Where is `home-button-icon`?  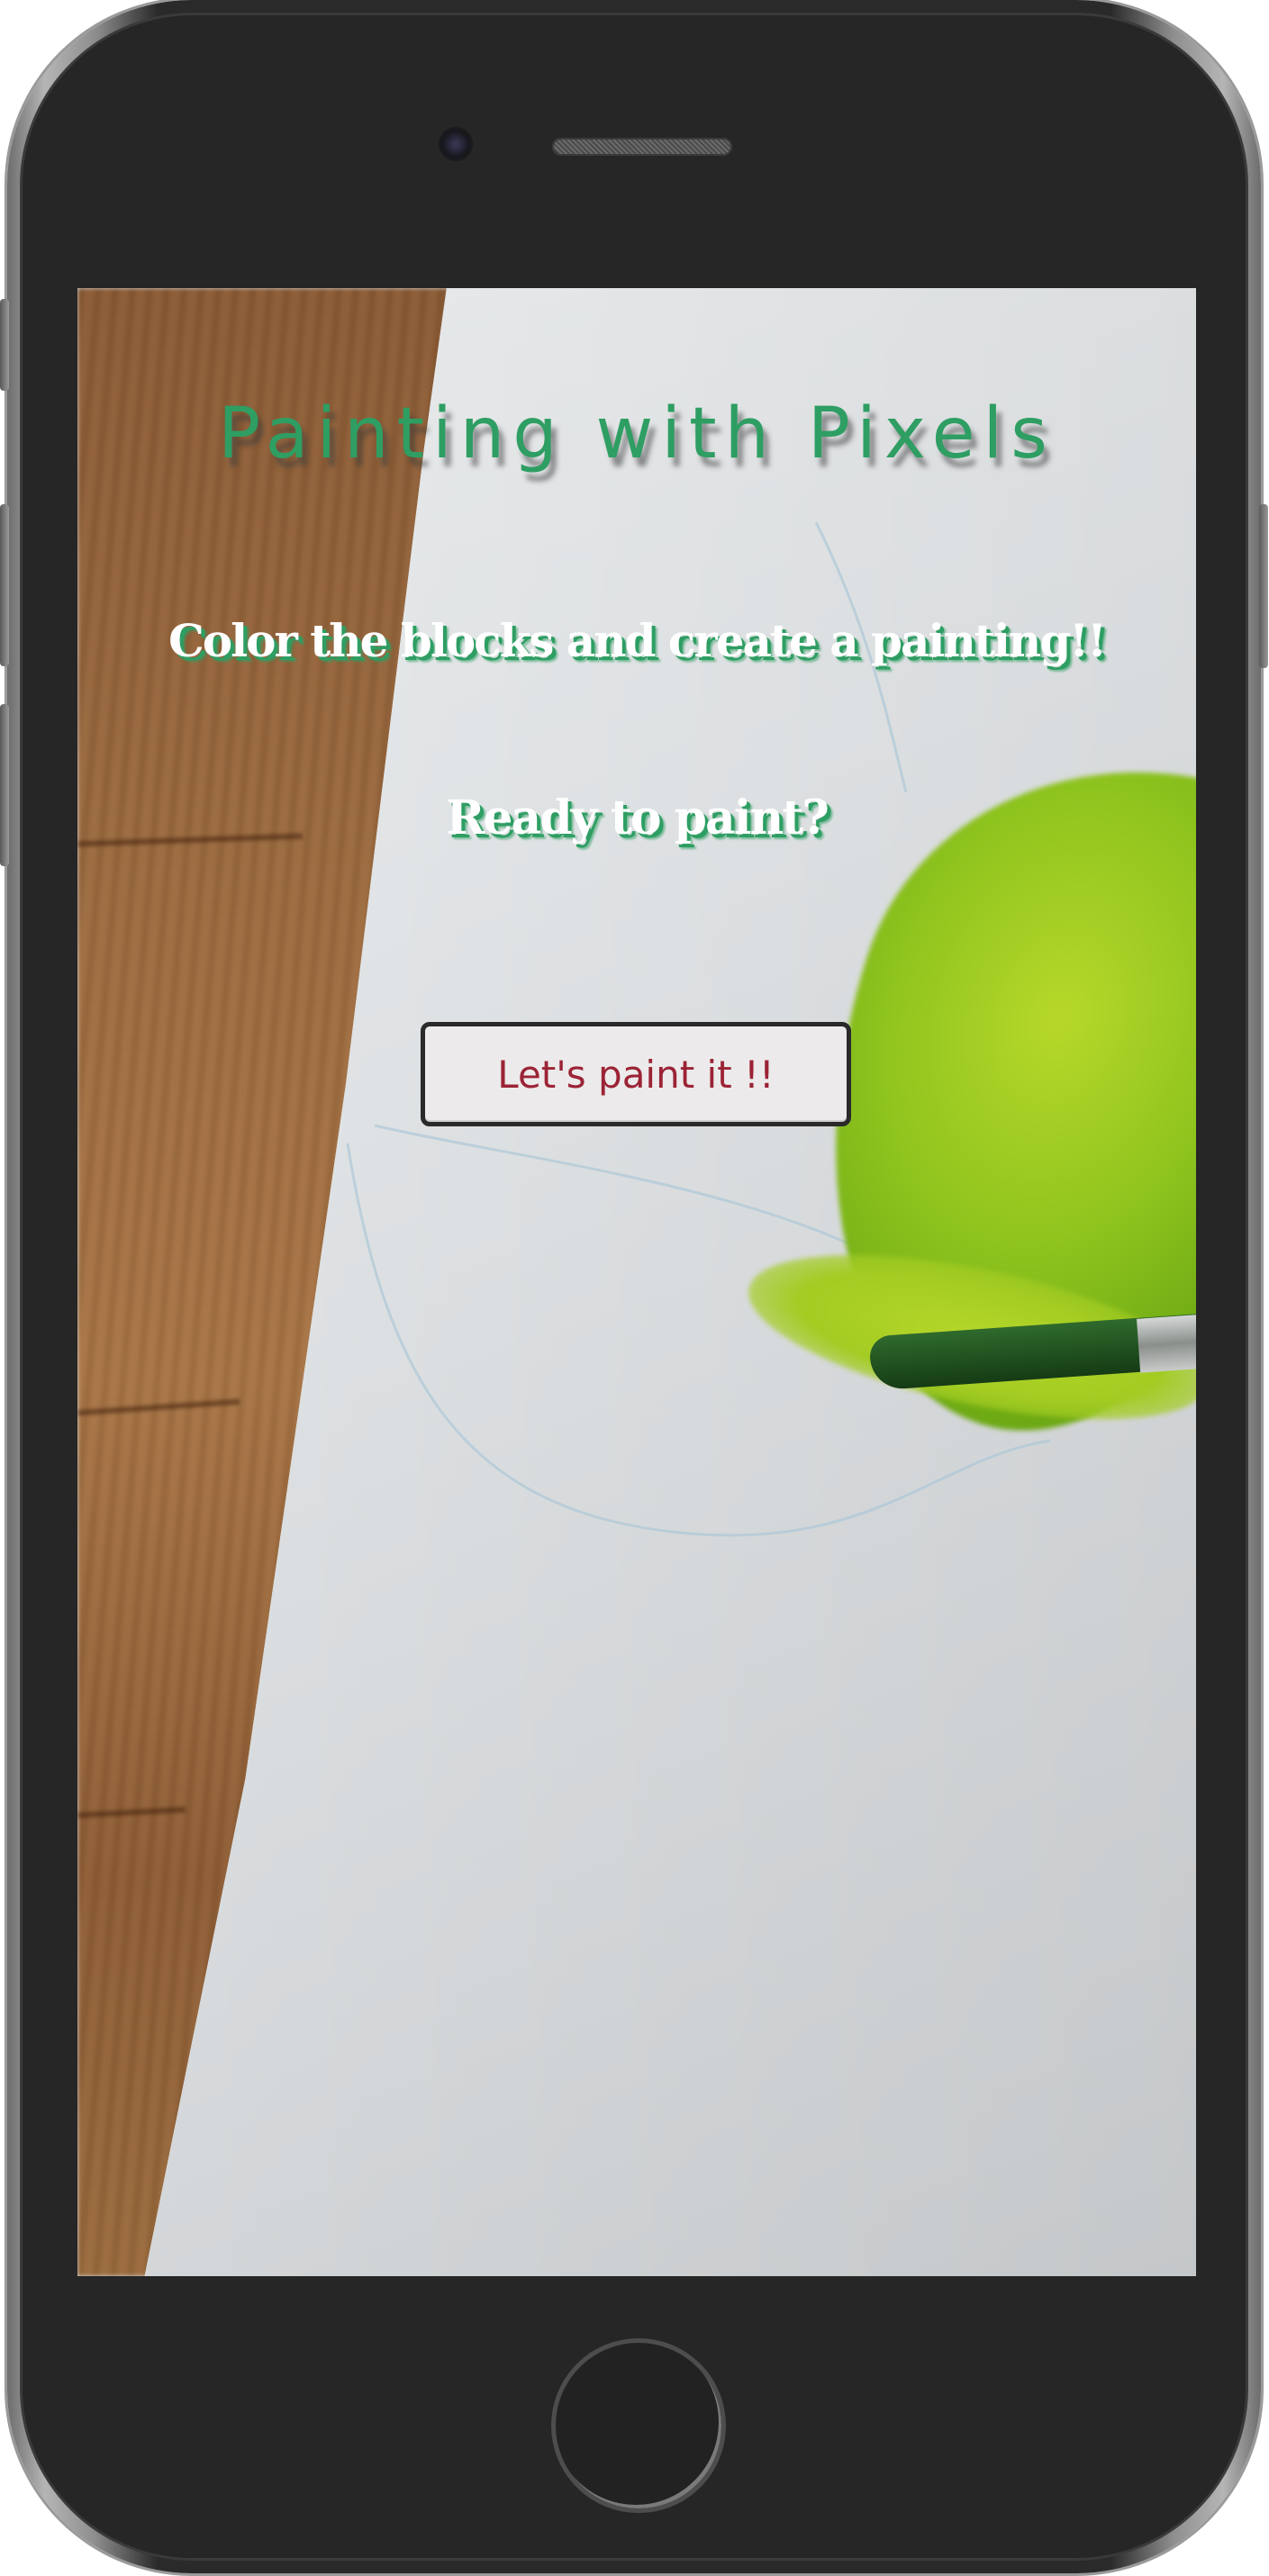 home-button-icon is located at coordinates (638, 2425).